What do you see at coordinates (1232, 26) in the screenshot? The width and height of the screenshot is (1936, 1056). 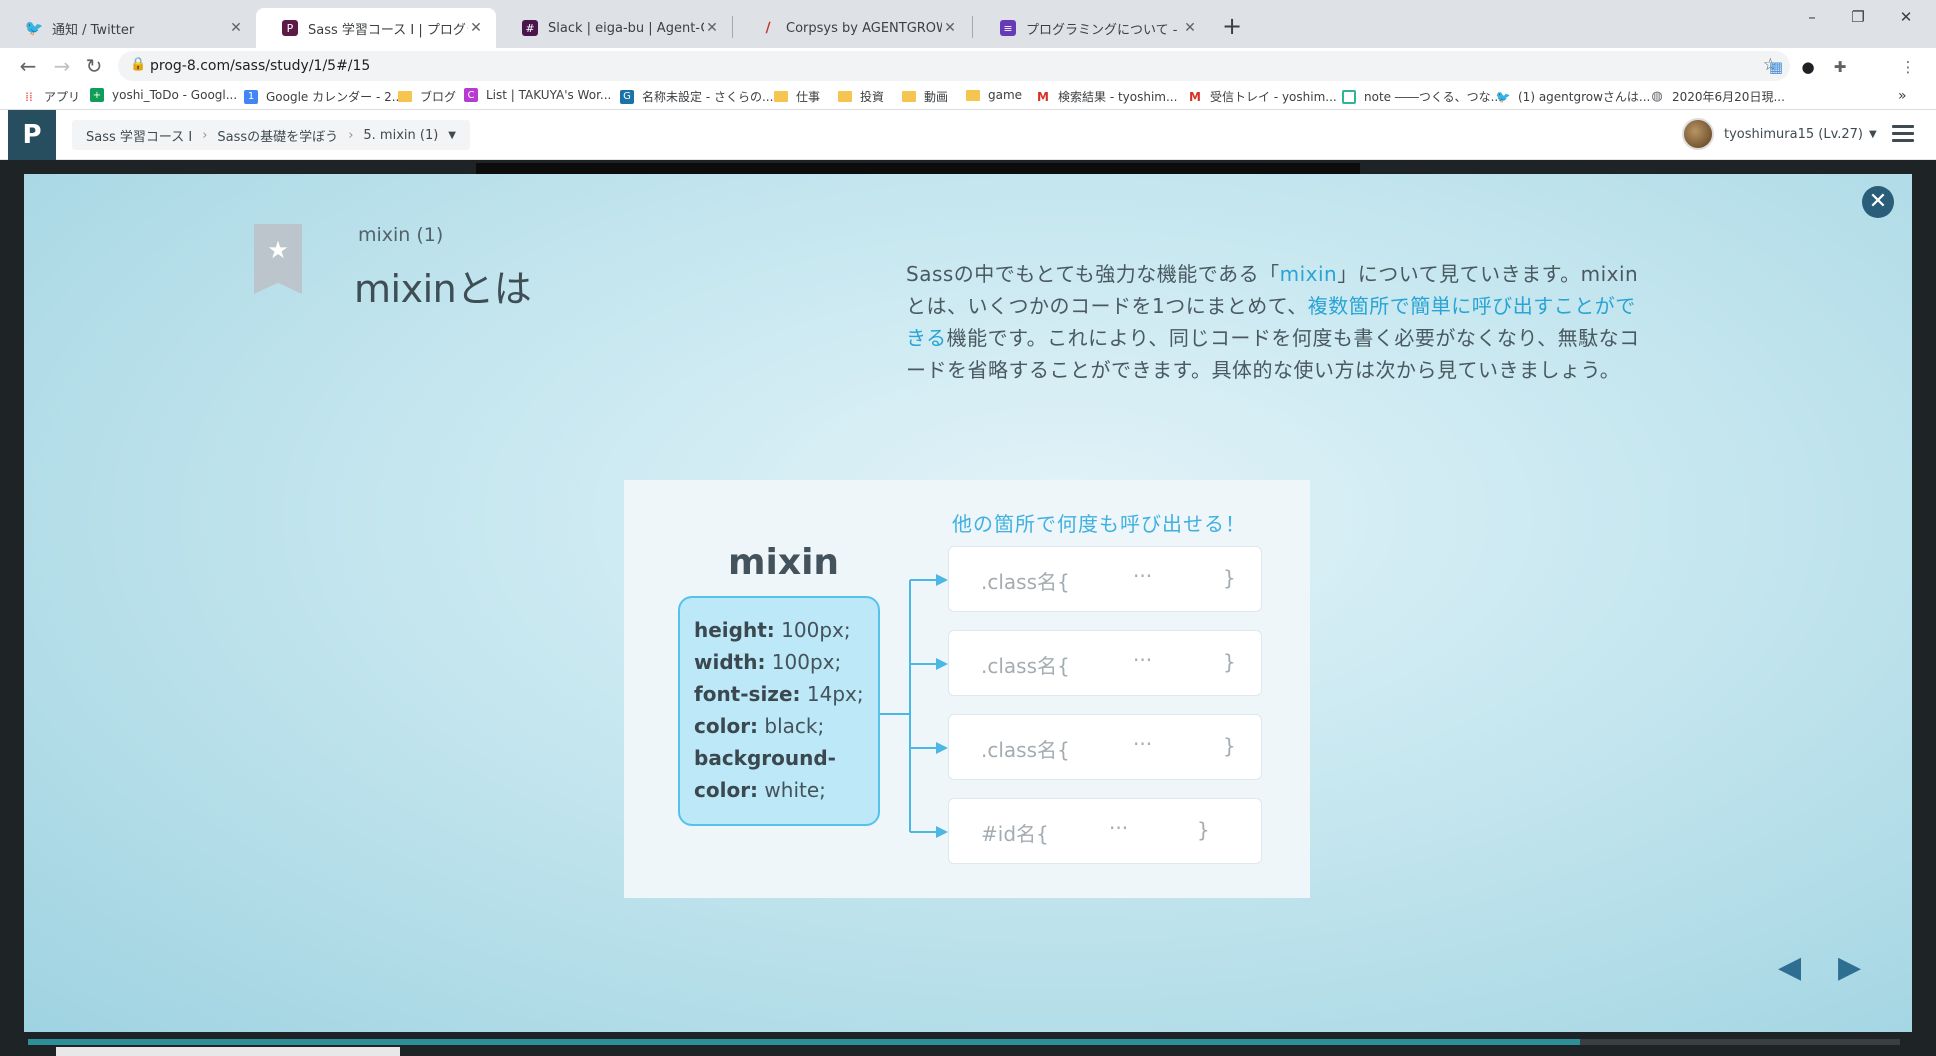 I see `new-tab-button: +` at bounding box center [1232, 26].